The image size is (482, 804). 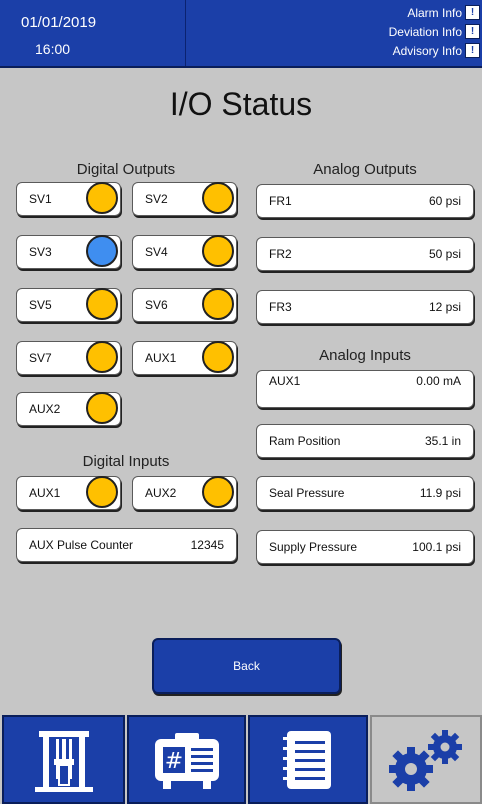 I want to click on deviation-info-link: Deviation Info !, so click(x=434, y=31).